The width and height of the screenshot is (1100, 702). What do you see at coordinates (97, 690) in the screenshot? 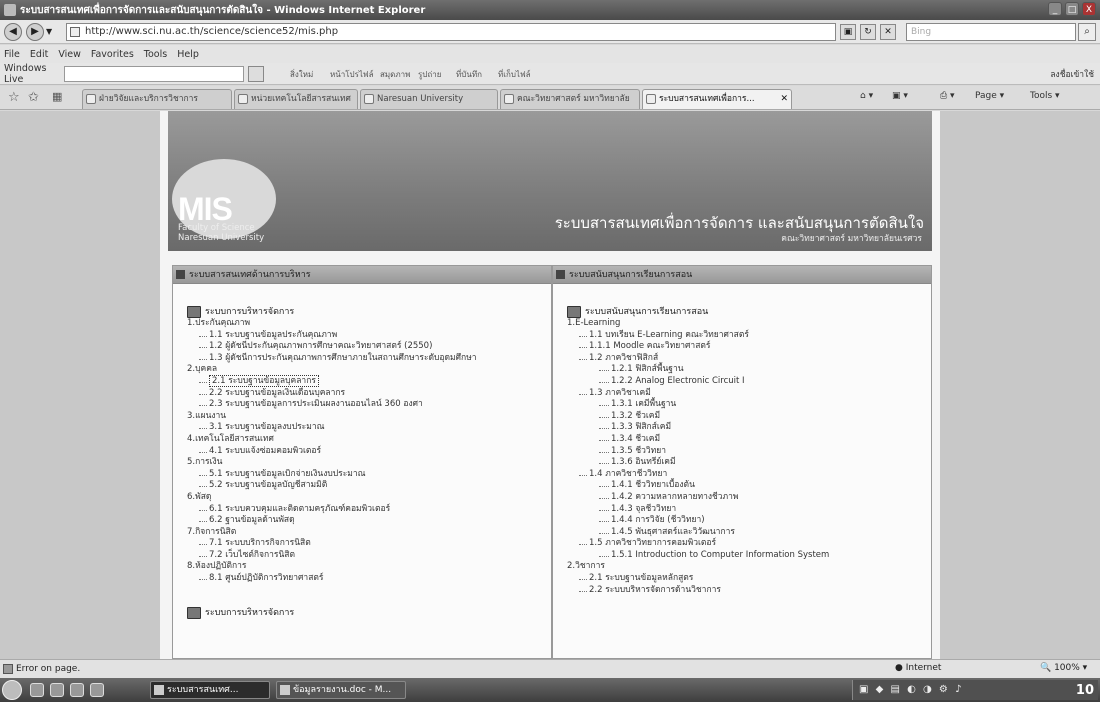
I see `more-quicklaunch-icon` at bounding box center [97, 690].